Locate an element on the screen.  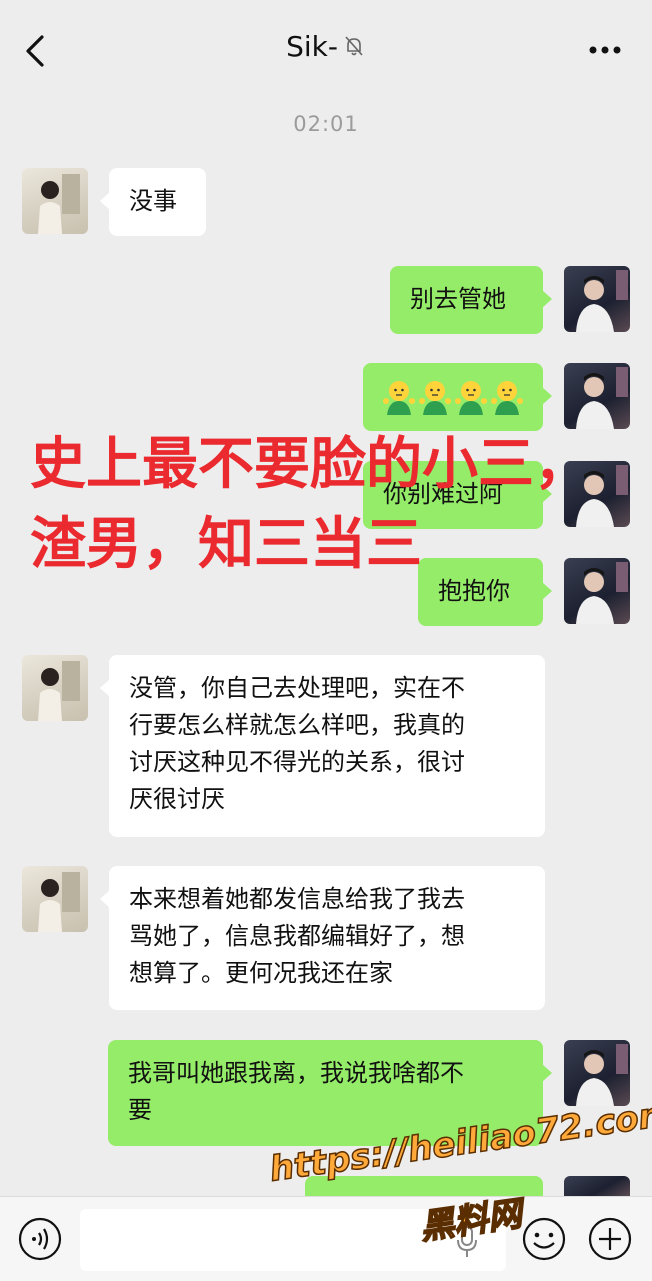
message-bubble-outgoing: 别去管她 is located at coordinates (471, 300).